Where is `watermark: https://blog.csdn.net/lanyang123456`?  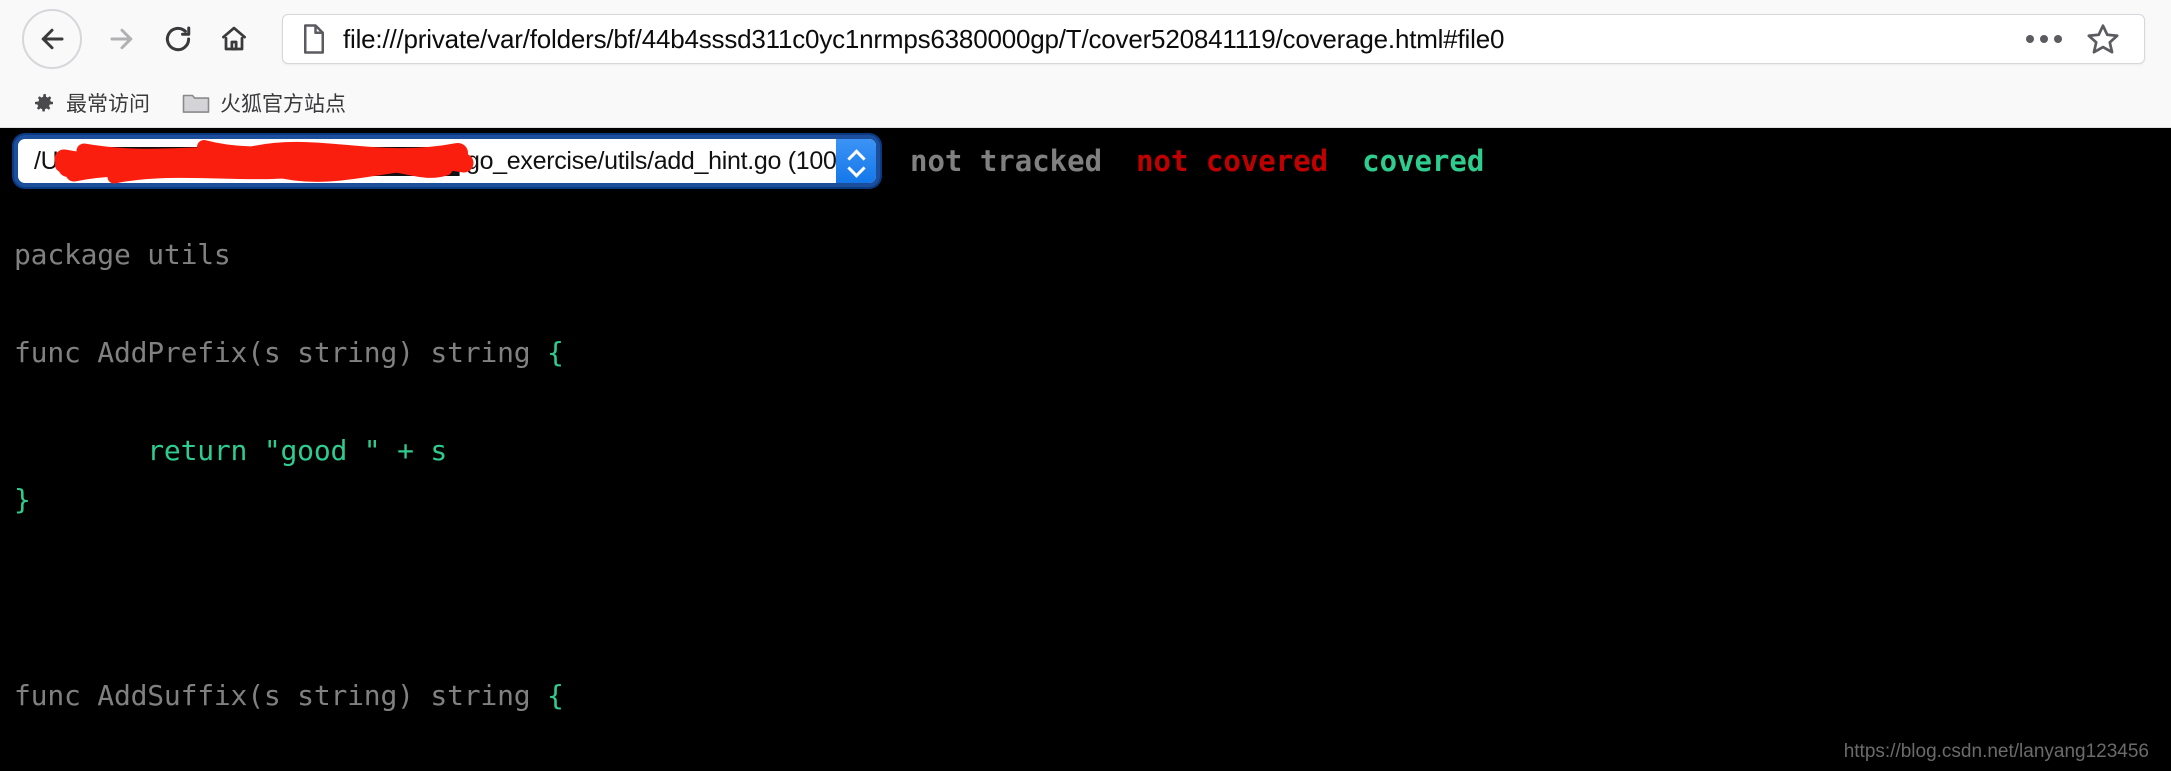
watermark: https://blog.csdn.net/lanyang123456 is located at coordinates (1996, 751).